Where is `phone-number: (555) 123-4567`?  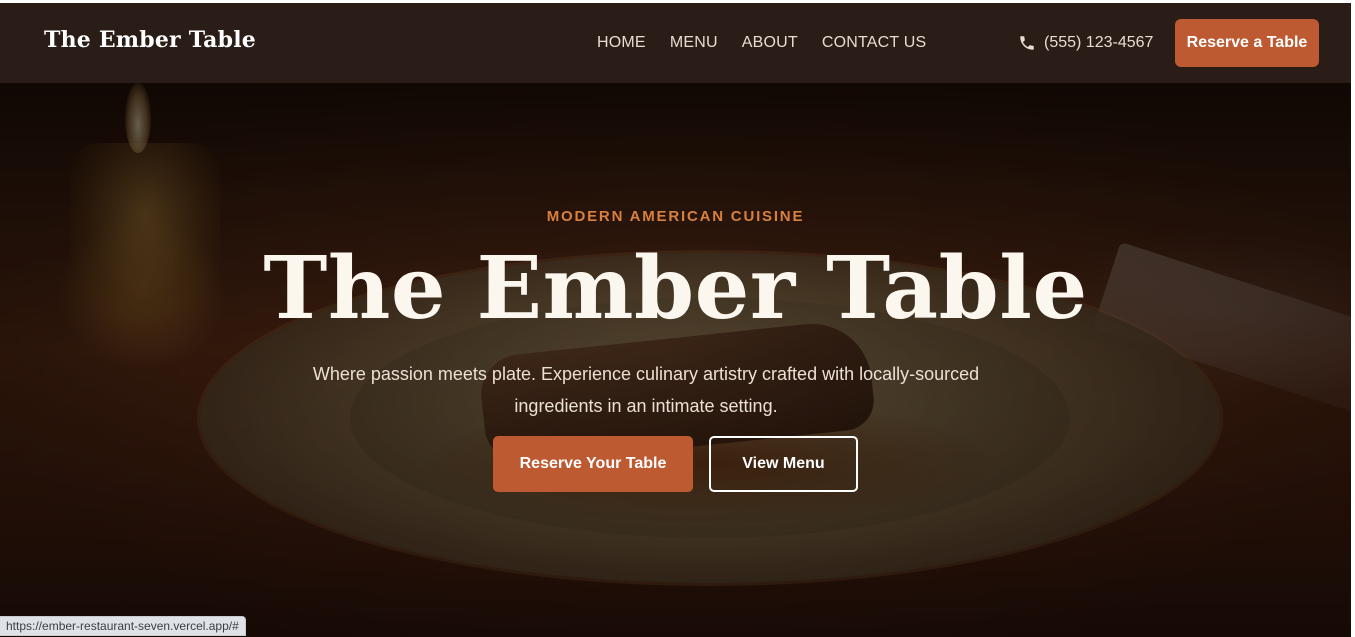
phone-number: (555) 123-4567 is located at coordinates (1099, 42).